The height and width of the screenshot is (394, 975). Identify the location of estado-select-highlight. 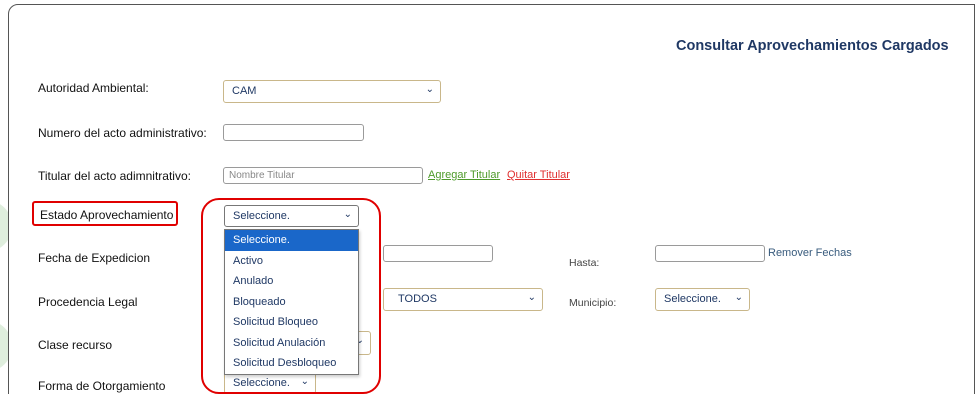
(291, 296).